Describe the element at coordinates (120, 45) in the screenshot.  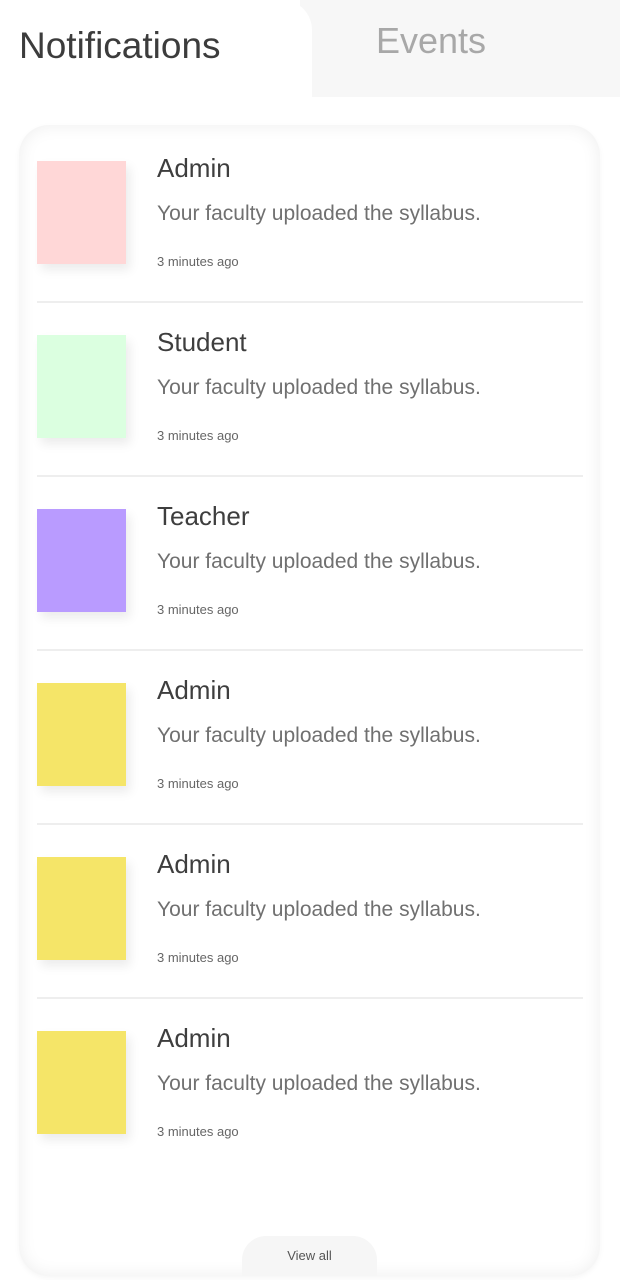
I see `tab-notifications-label: Notifications` at that location.